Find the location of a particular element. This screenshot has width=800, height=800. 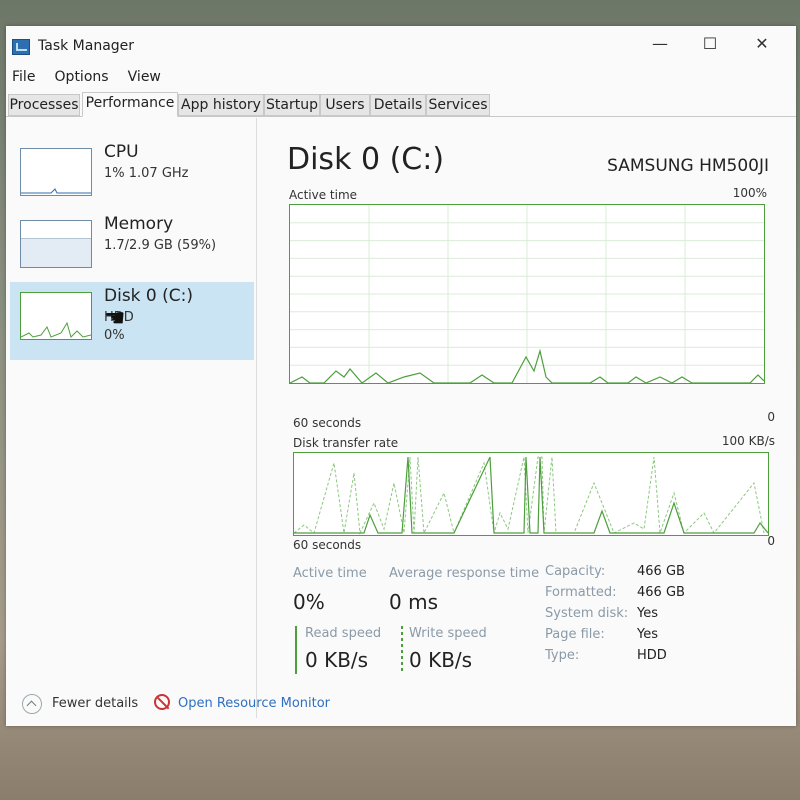

active-time-stat-label: Active time is located at coordinates (330, 573).